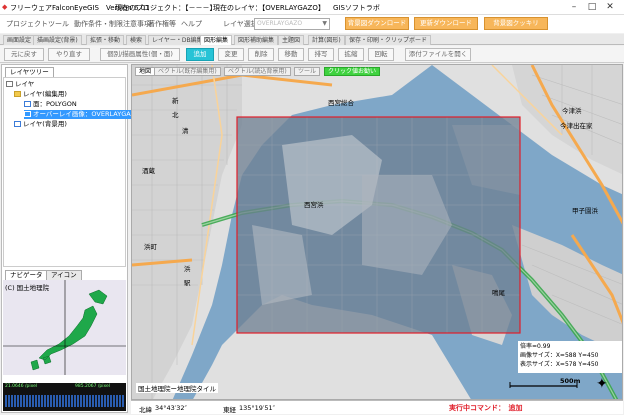  I want to click on coordinate-readout: 21.0646 /pixel 985.2067 /pixel, so click(64, 397).